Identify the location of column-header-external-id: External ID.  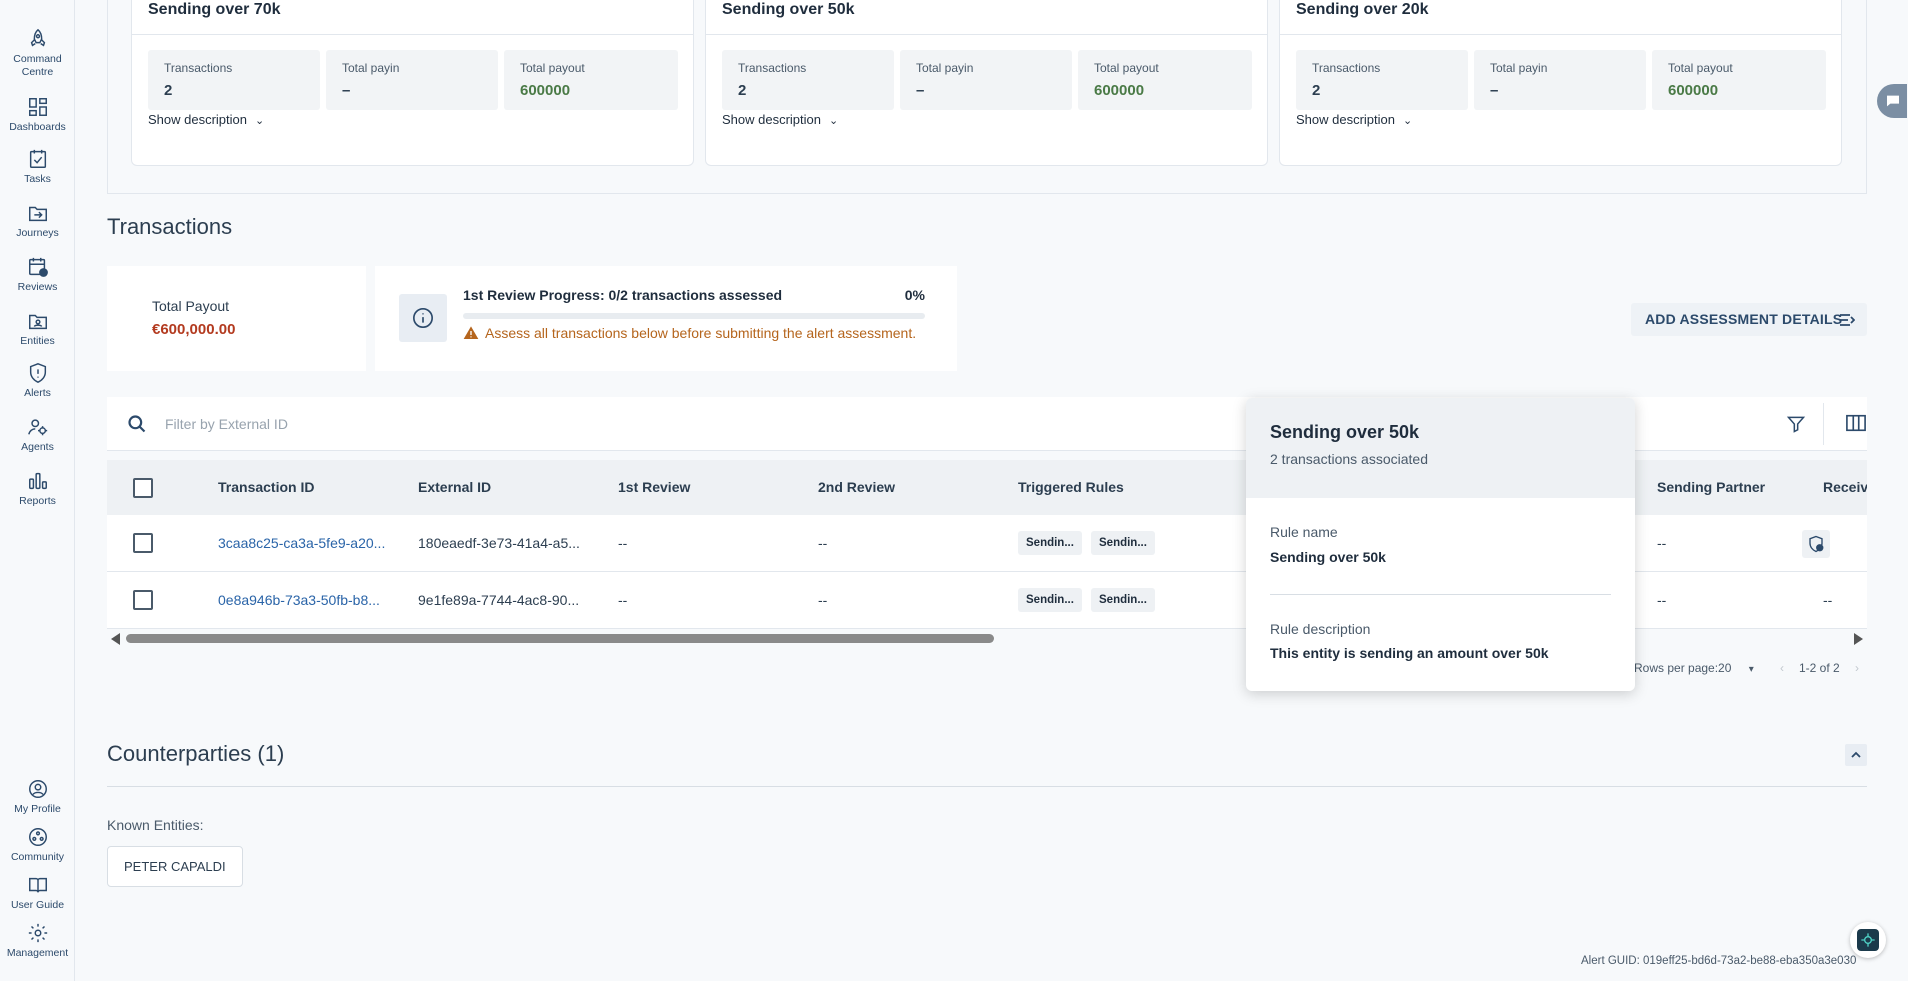
(454, 487).